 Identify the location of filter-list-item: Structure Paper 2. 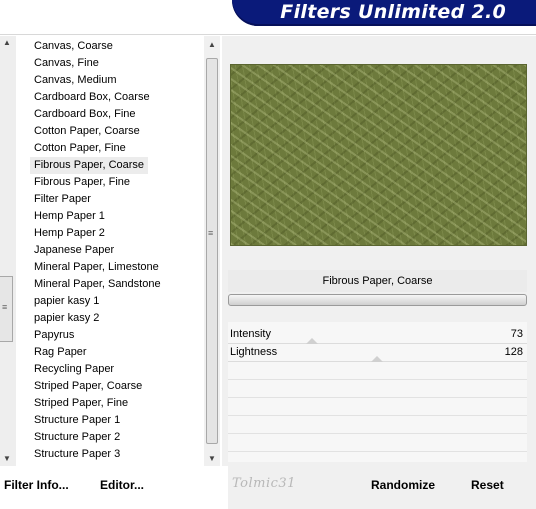
(77, 437).